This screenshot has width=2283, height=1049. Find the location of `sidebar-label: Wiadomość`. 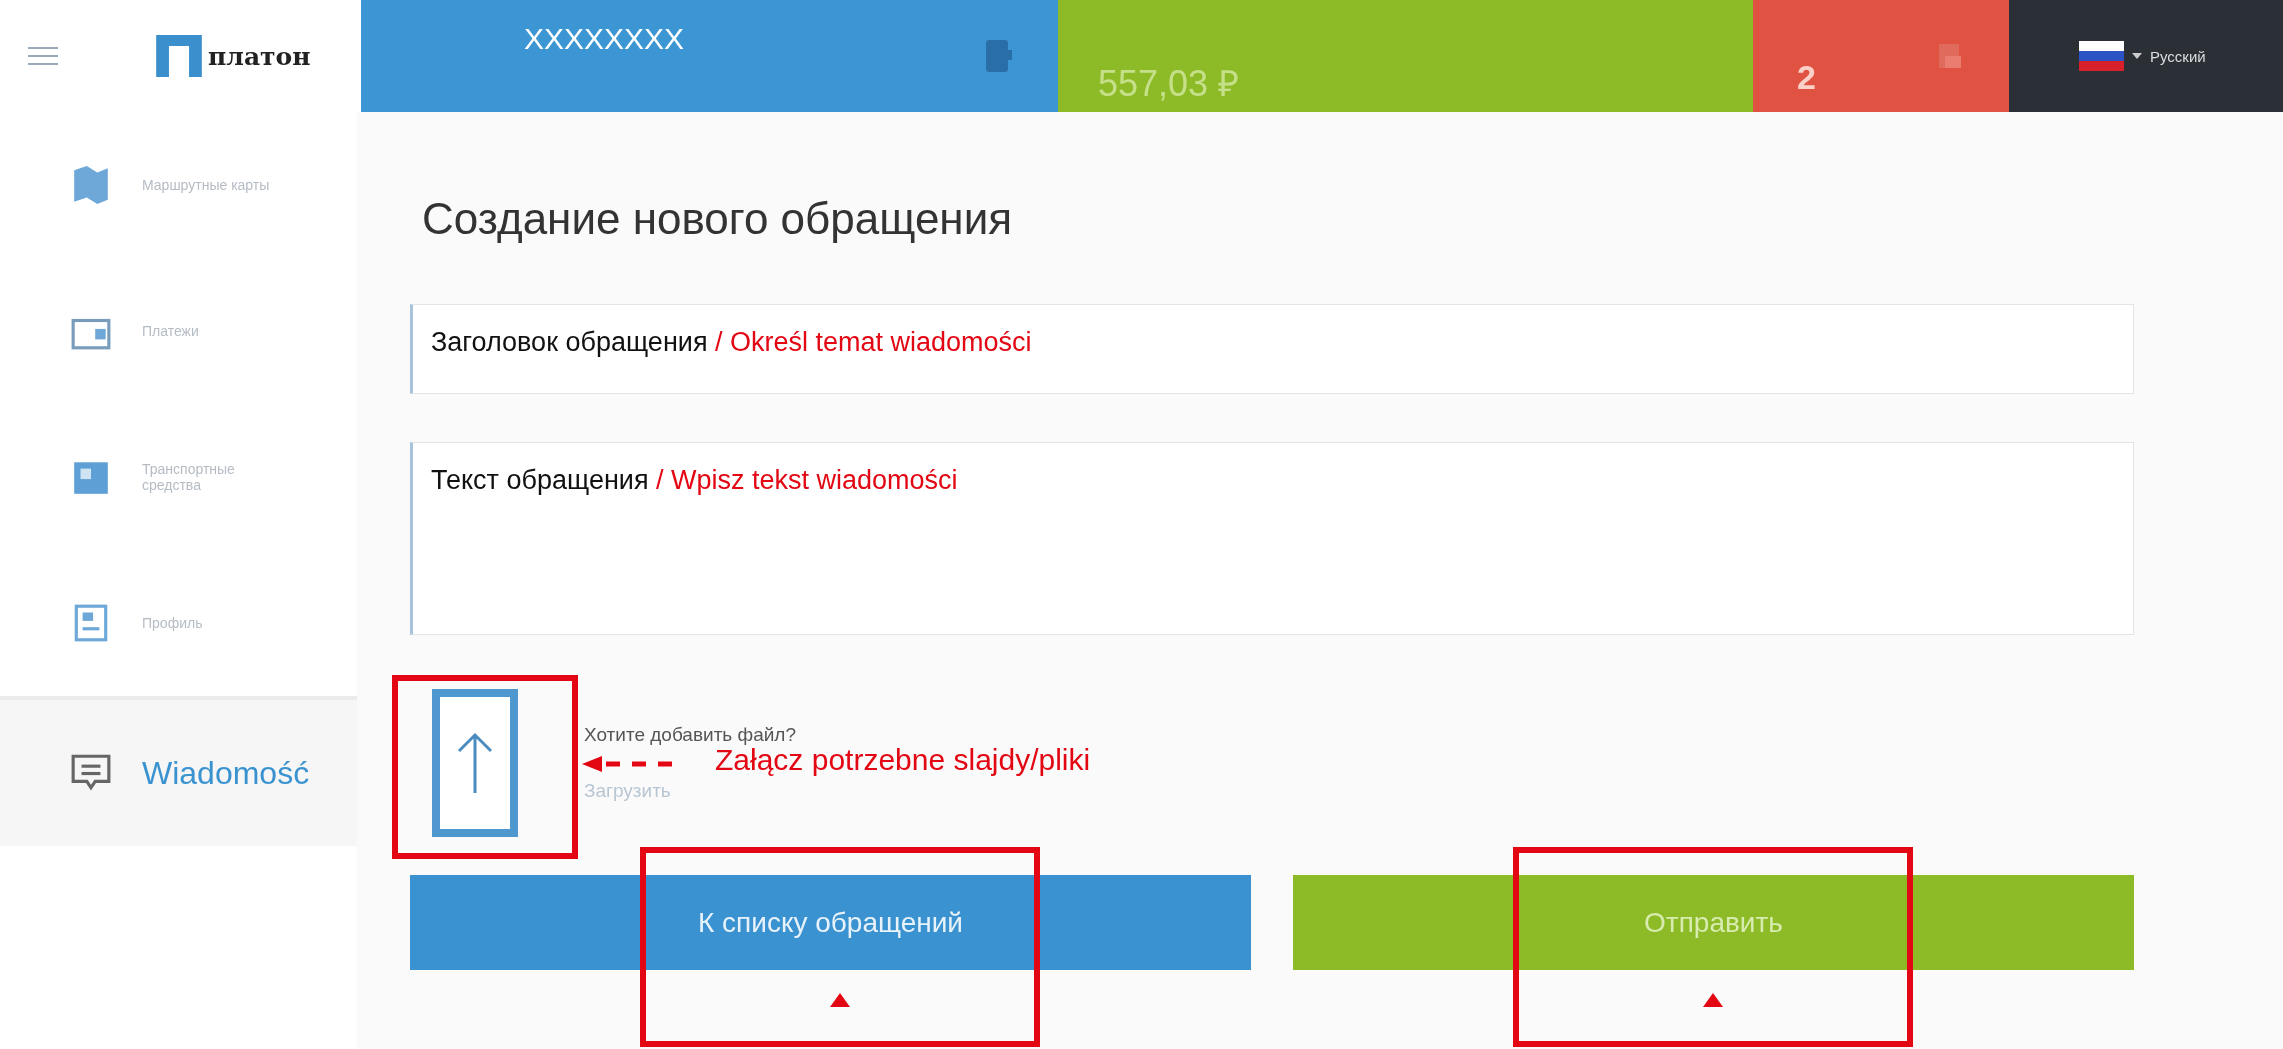

sidebar-label: Wiadomość is located at coordinates (226, 773).